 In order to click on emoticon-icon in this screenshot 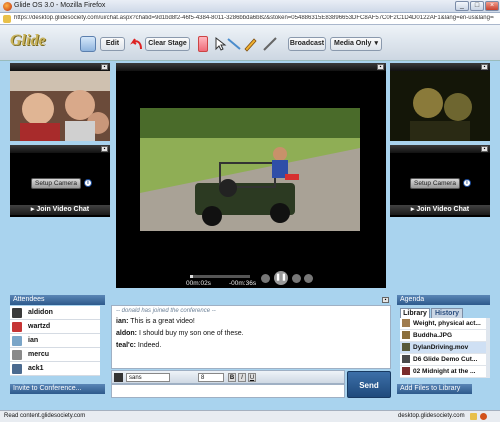, I will do `click(118, 377)`.